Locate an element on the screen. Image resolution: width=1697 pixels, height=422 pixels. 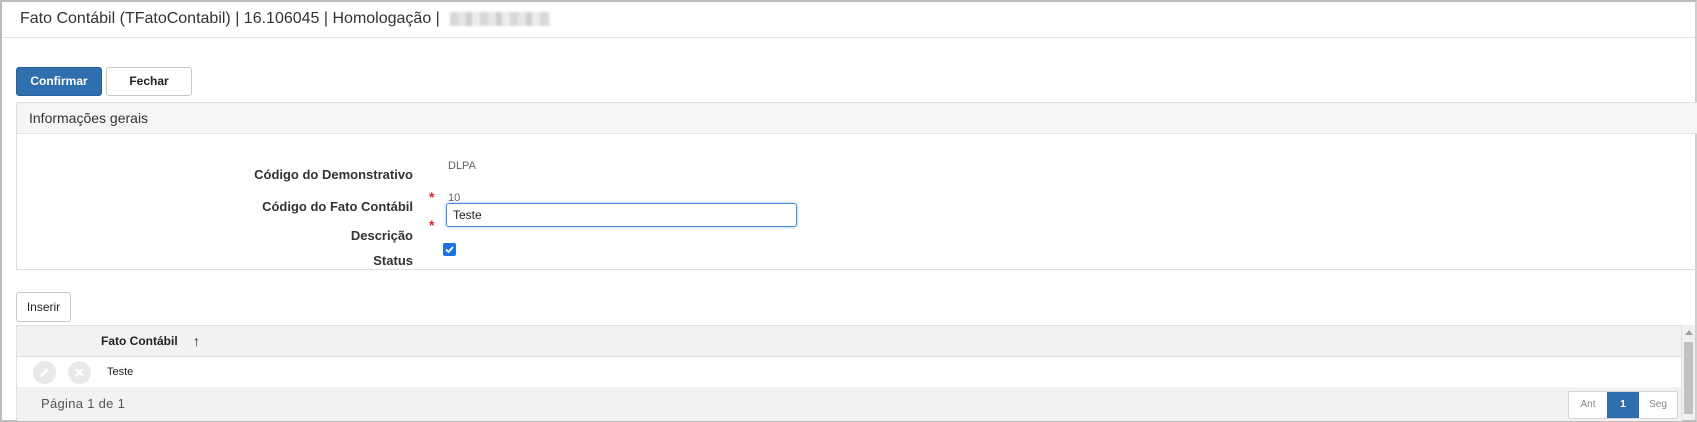
delete-row-button is located at coordinates (79, 372).